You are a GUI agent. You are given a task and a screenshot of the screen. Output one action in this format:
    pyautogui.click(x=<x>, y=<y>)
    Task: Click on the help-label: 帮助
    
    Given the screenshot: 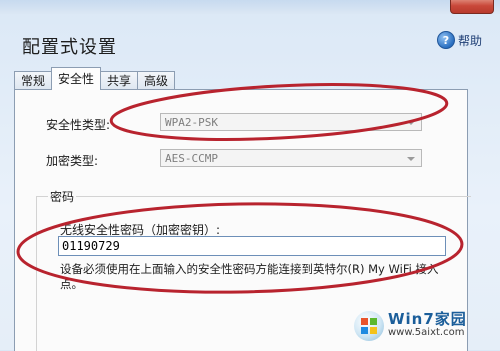 What is the action you would take?
    pyautogui.click(x=469, y=40)
    